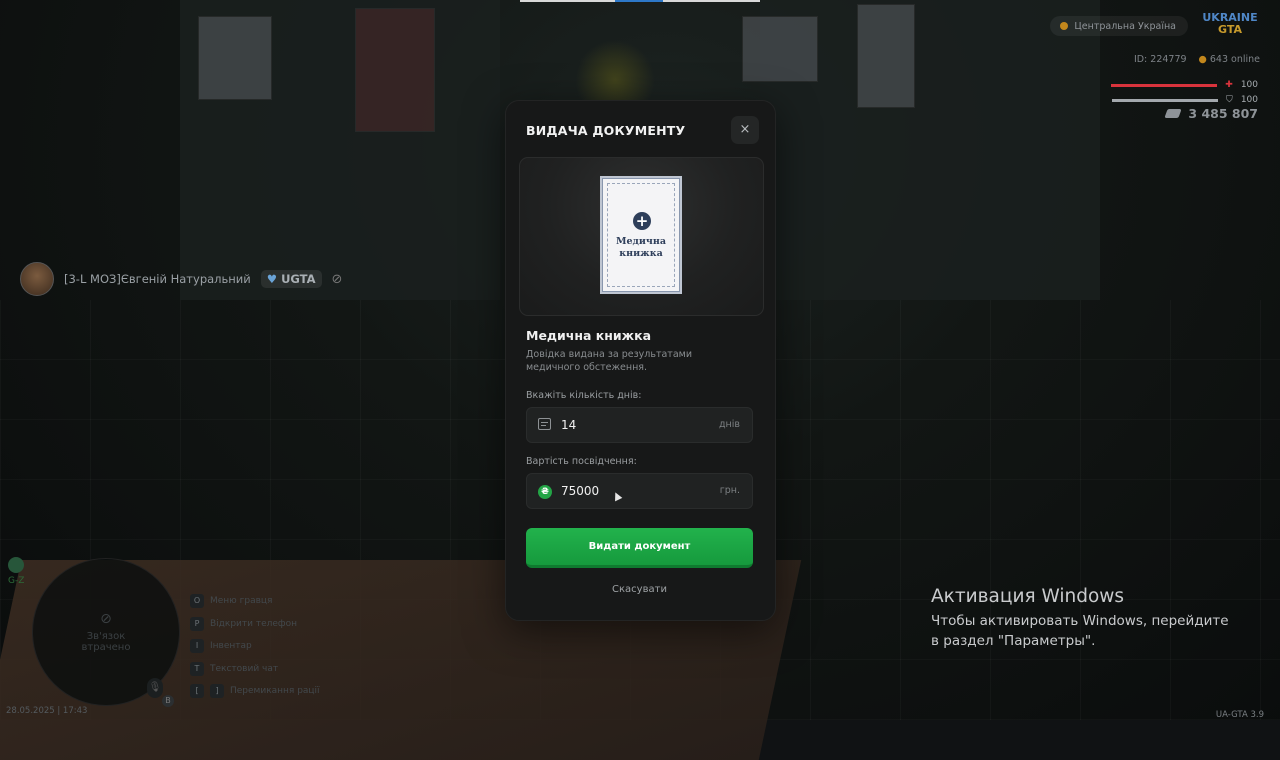 The height and width of the screenshot is (760, 1280). I want to click on key-cap: ], so click(217, 691).